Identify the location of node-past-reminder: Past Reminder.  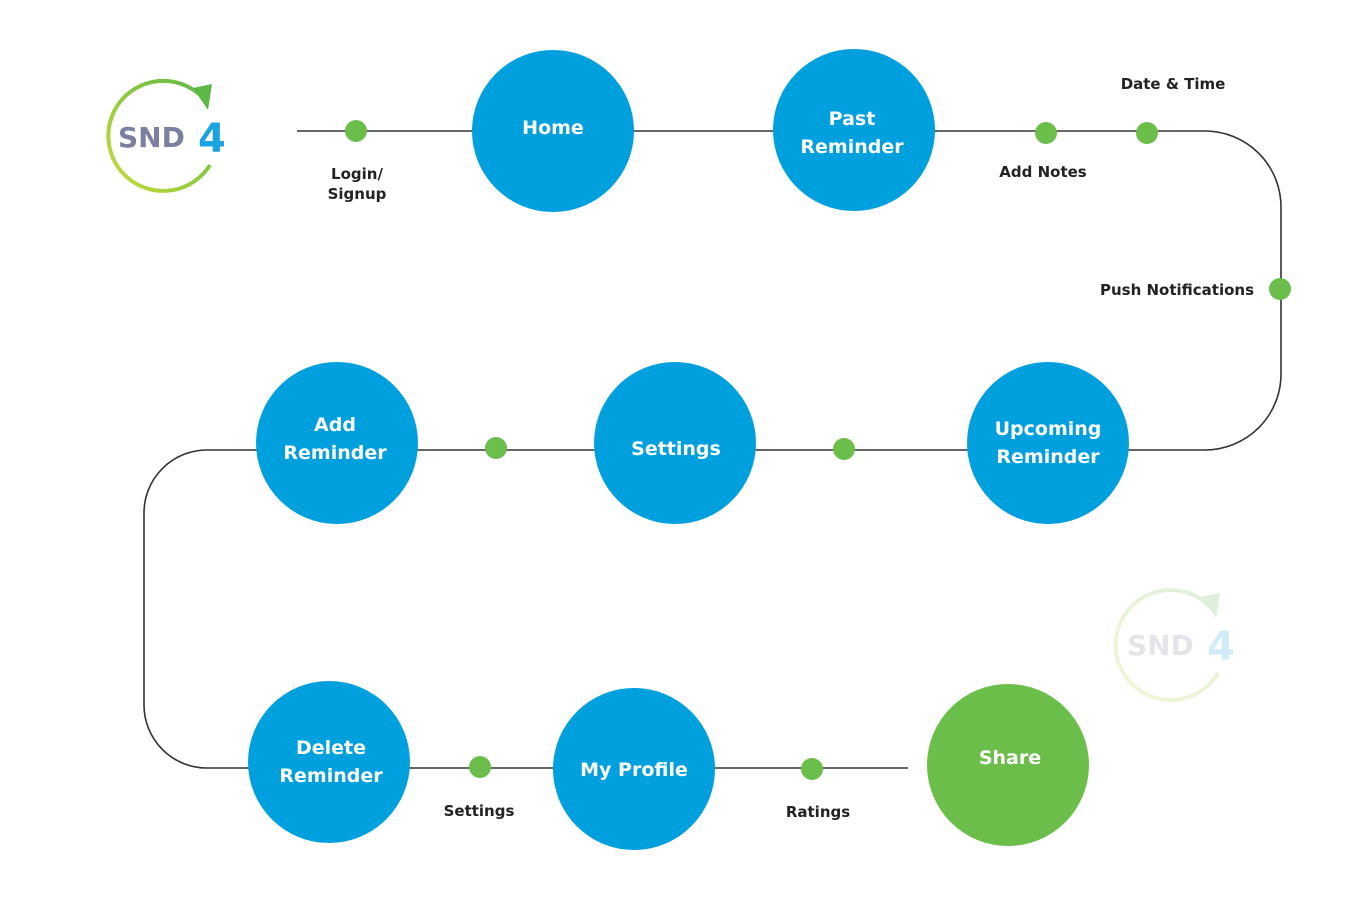
(854, 130).